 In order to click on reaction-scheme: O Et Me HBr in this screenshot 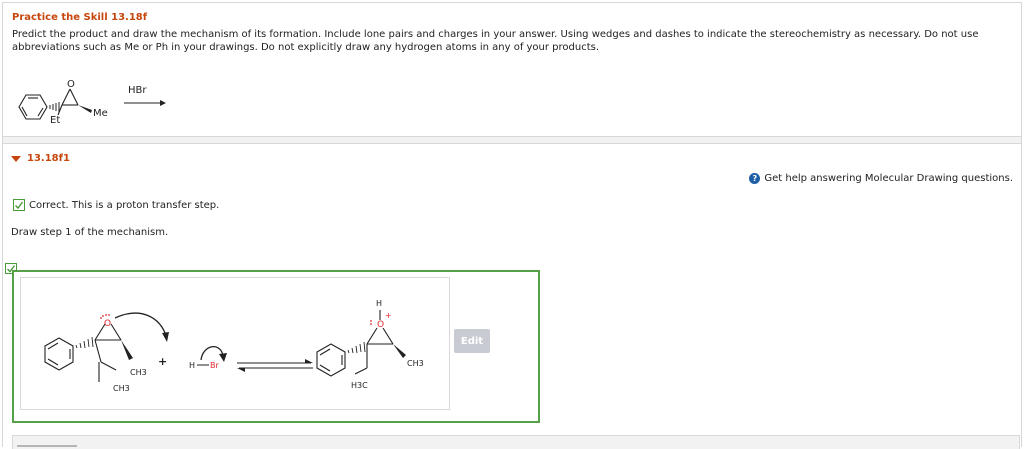, I will do `click(97, 105)`.